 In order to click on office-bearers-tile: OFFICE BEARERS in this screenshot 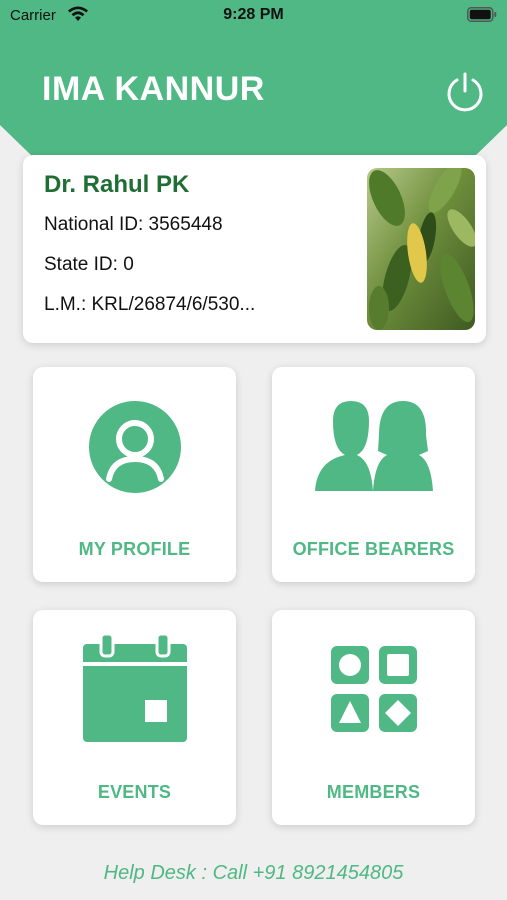, I will do `click(373, 474)`.